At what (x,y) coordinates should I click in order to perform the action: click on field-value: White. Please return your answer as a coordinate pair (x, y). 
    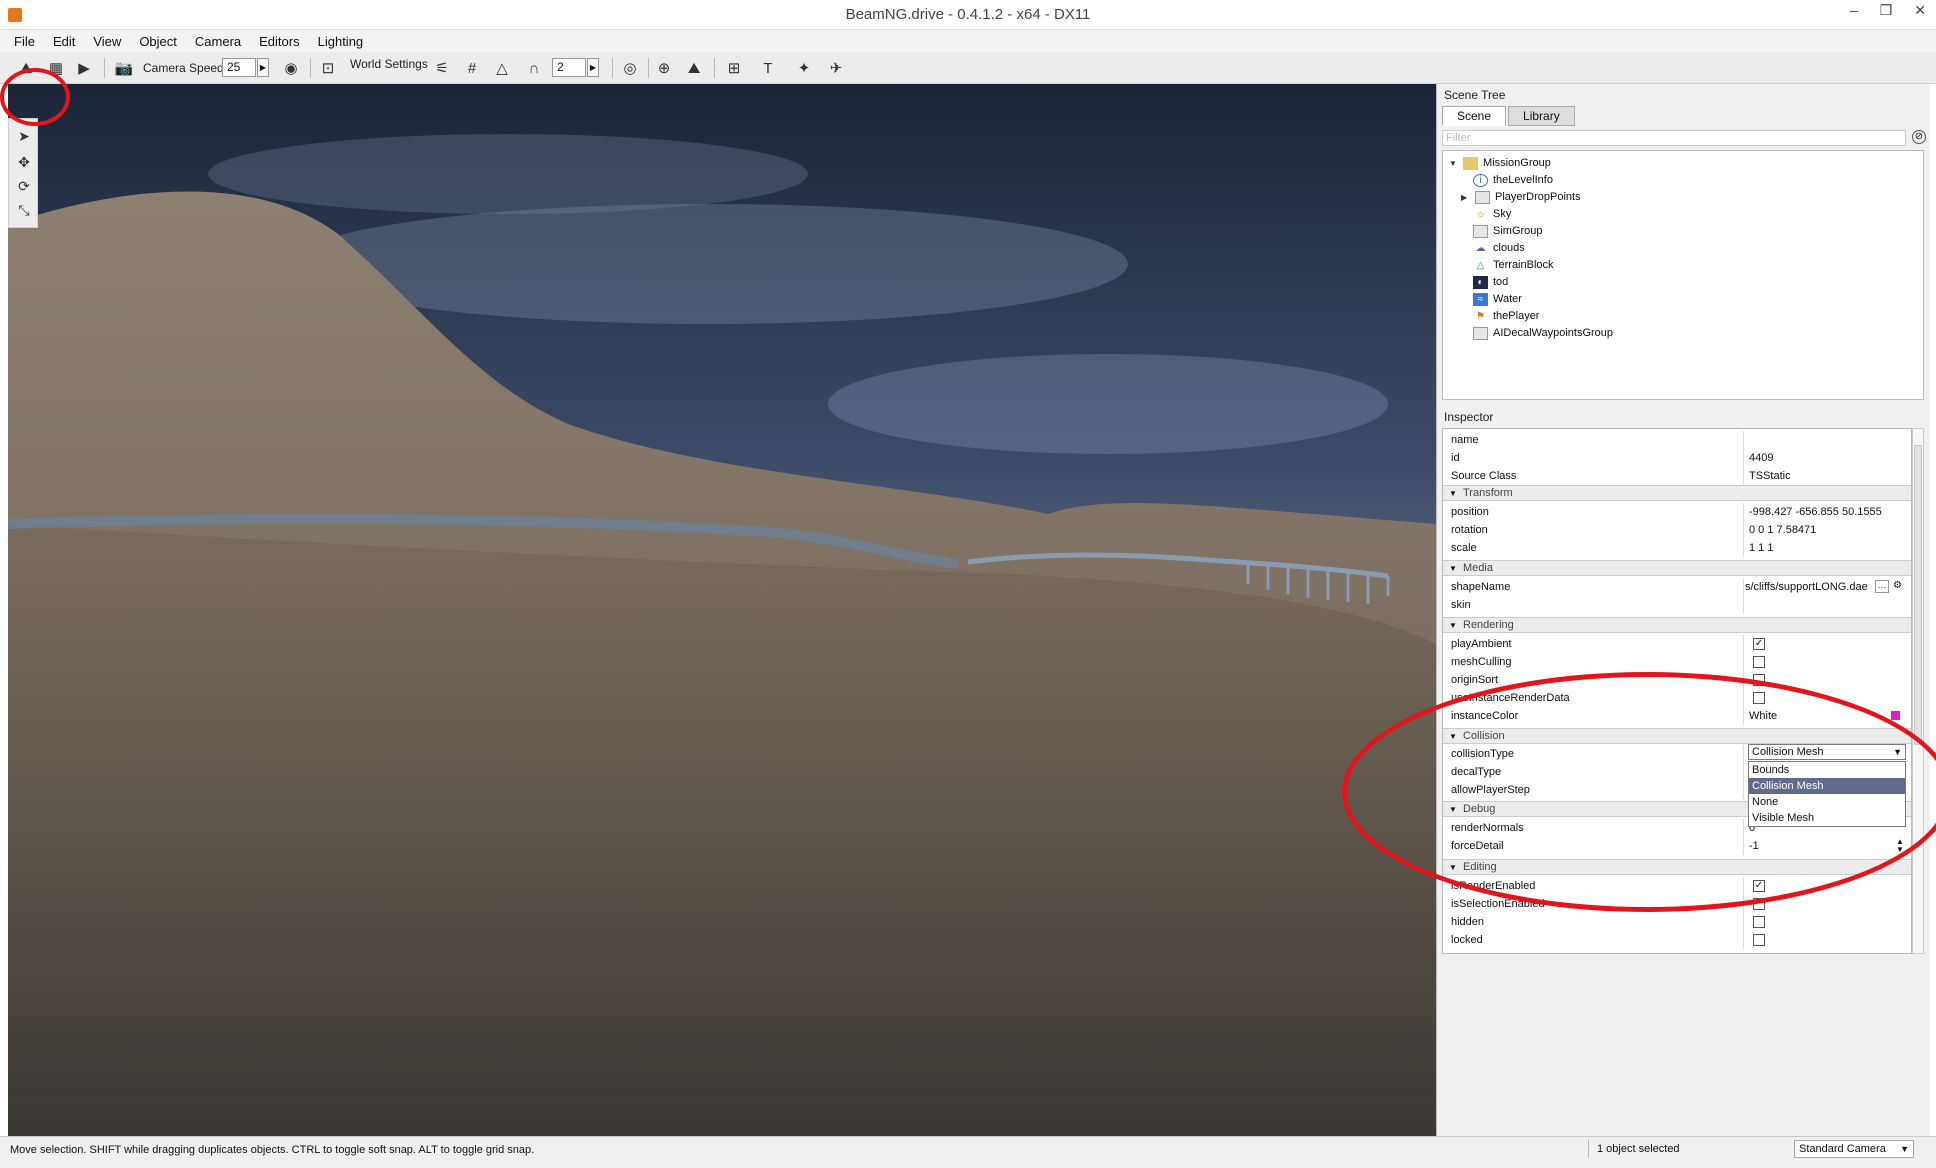
    Looking at the image, I should click on (1763, 716).